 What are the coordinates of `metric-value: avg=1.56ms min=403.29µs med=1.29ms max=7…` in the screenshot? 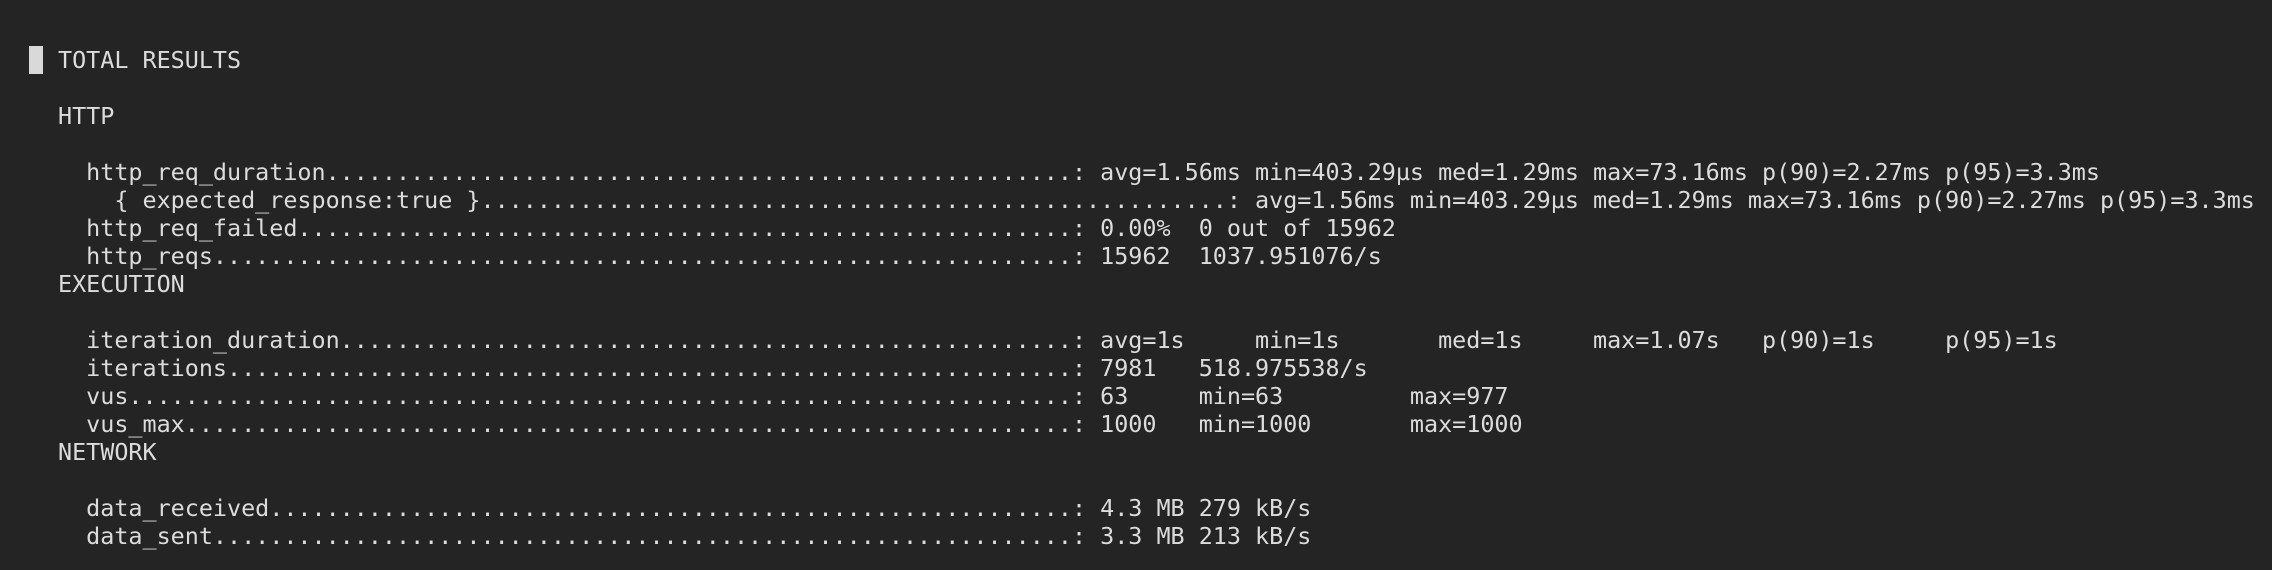 It's located at (1755, 200).